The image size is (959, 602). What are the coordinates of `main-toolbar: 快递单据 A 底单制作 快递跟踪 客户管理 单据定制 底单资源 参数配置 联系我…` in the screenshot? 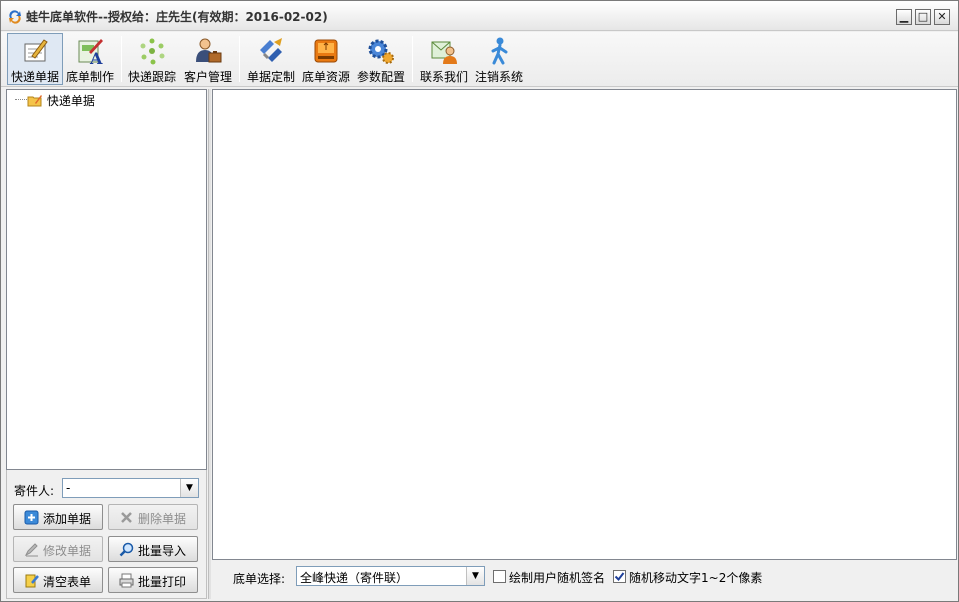 It's located at (479, 59).